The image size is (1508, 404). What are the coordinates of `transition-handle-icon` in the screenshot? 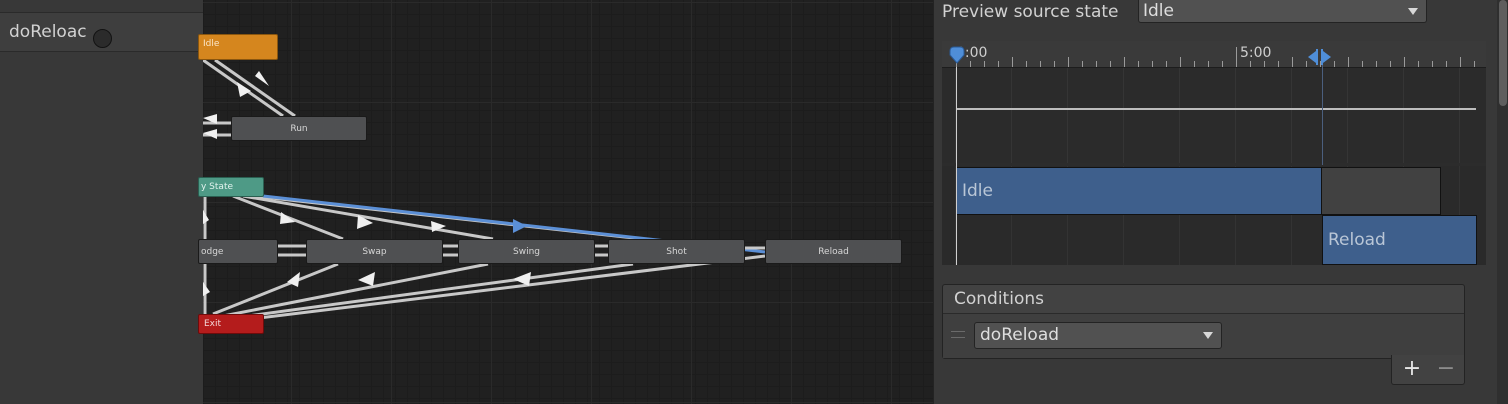 It's located at (1319, 57).